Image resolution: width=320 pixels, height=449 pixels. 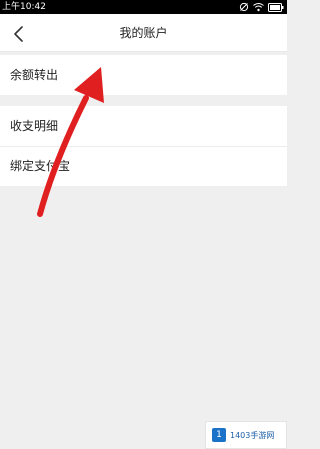 What do you see at coordinates (143, 166) in the screenshot?
I see `menu-item-bind-alipay: 绑定支付宝` at bounding box center [143, 166].